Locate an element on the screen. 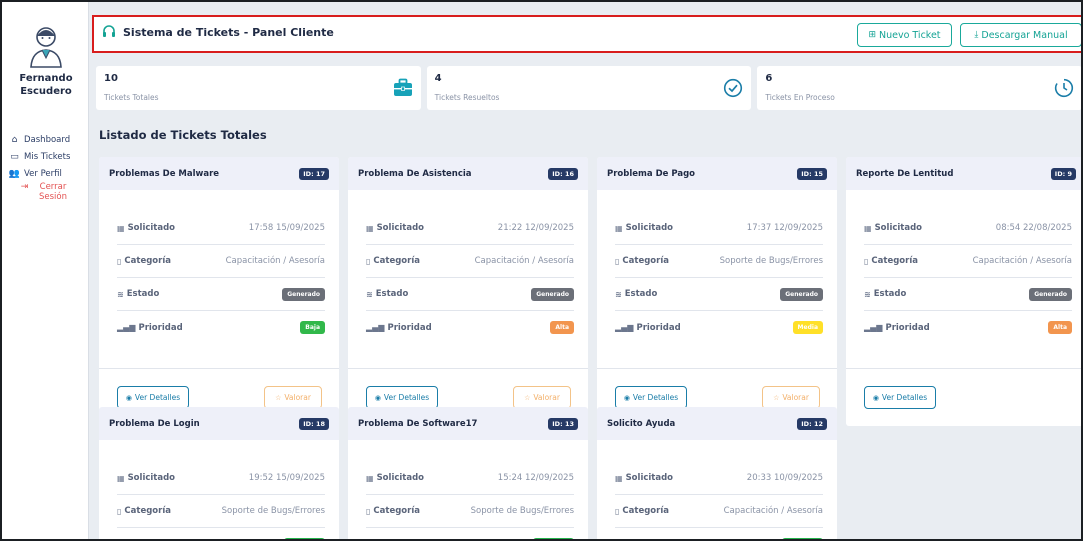 The image size is (1083, 541). download-manual-label: Descargar Manual is located at coordinates (1024, 35).